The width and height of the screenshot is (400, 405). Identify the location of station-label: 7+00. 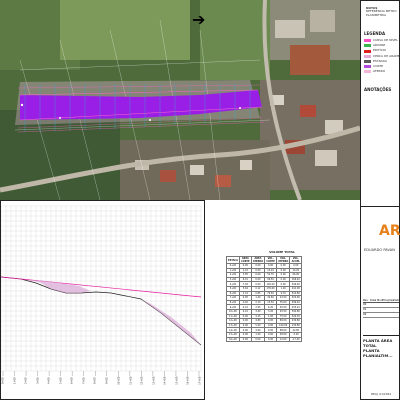
(84, 380).